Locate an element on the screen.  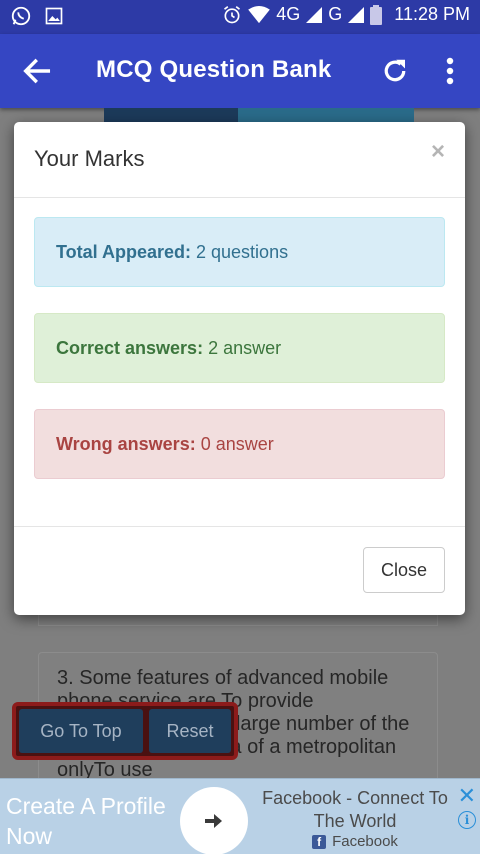
ad-source: f Facebook is located at coordinates (355, 841).